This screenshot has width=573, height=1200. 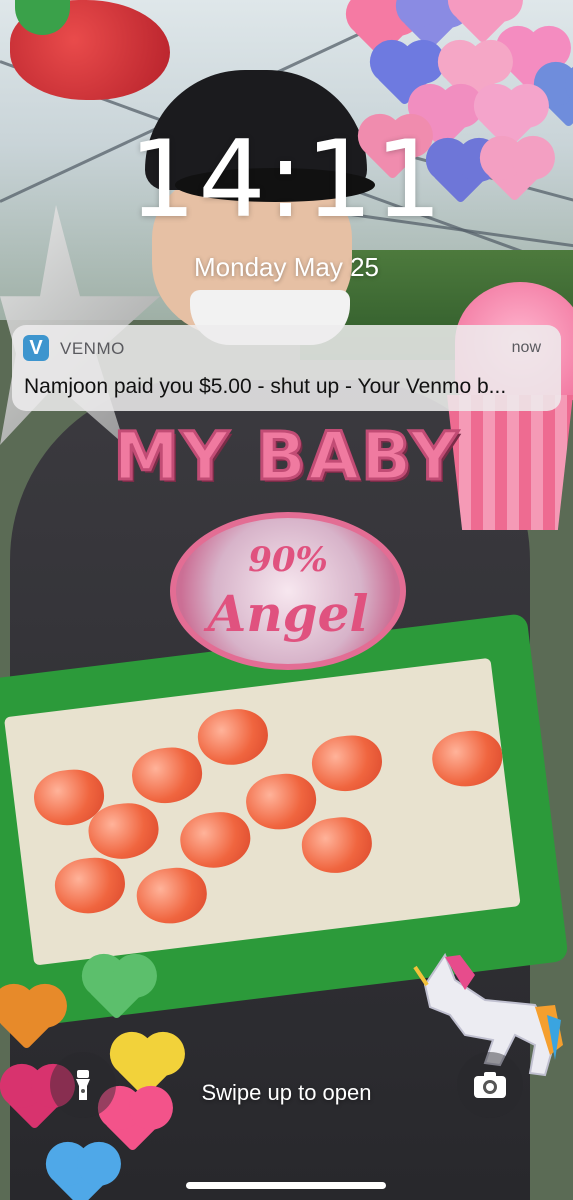 I want to click on home-indicator, so click(x=286, y=1185).